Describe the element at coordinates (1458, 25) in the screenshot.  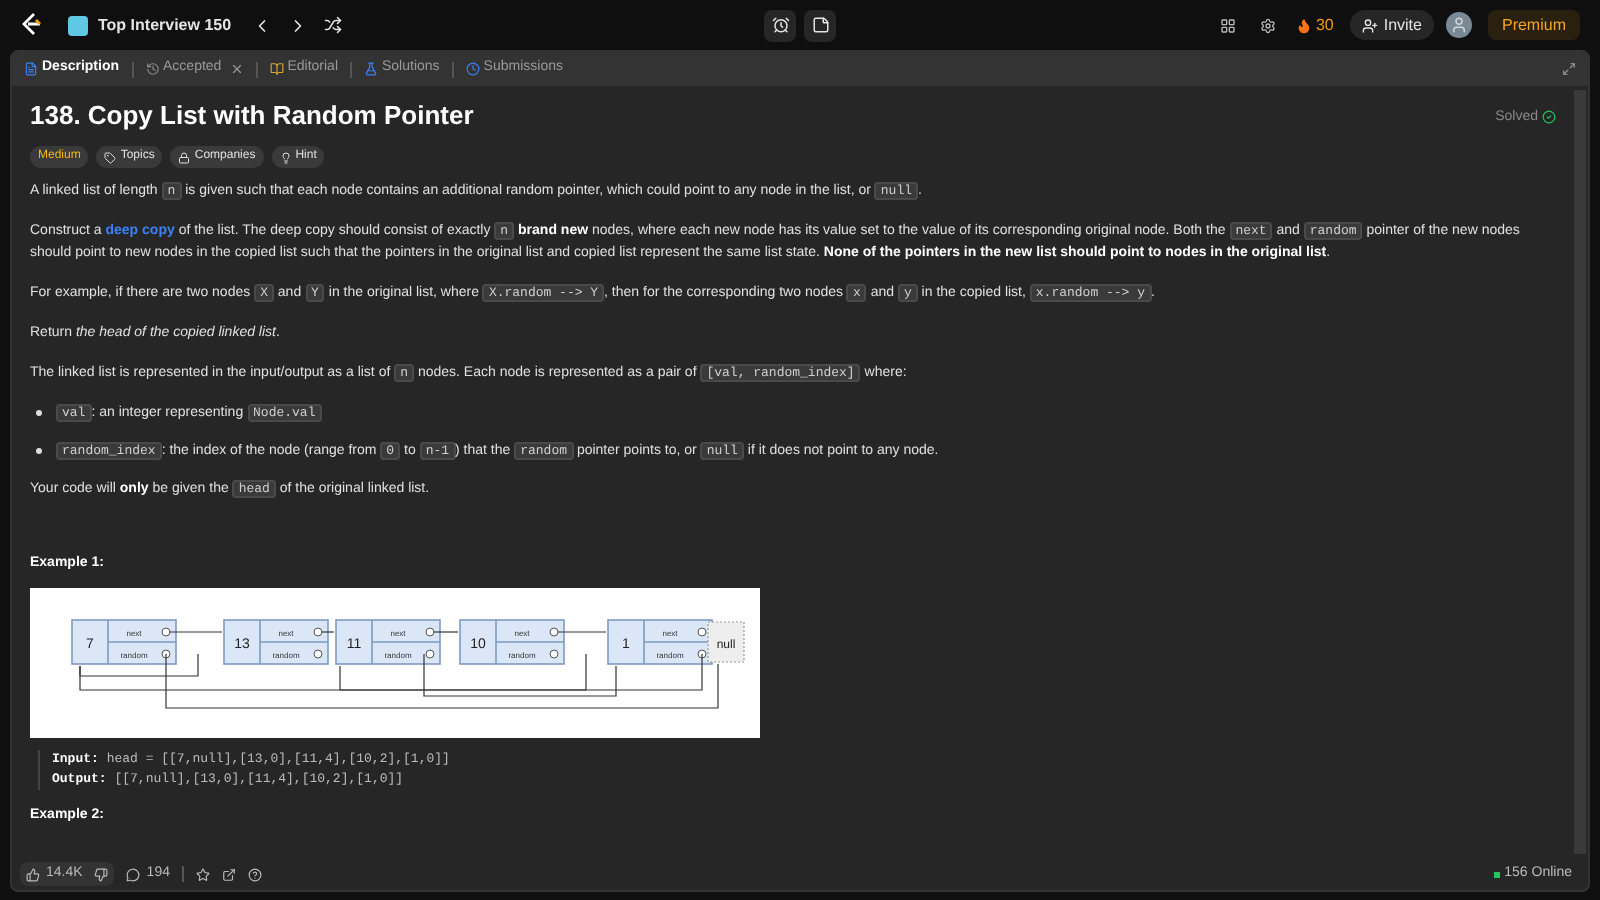
I see `avatar` at that location.